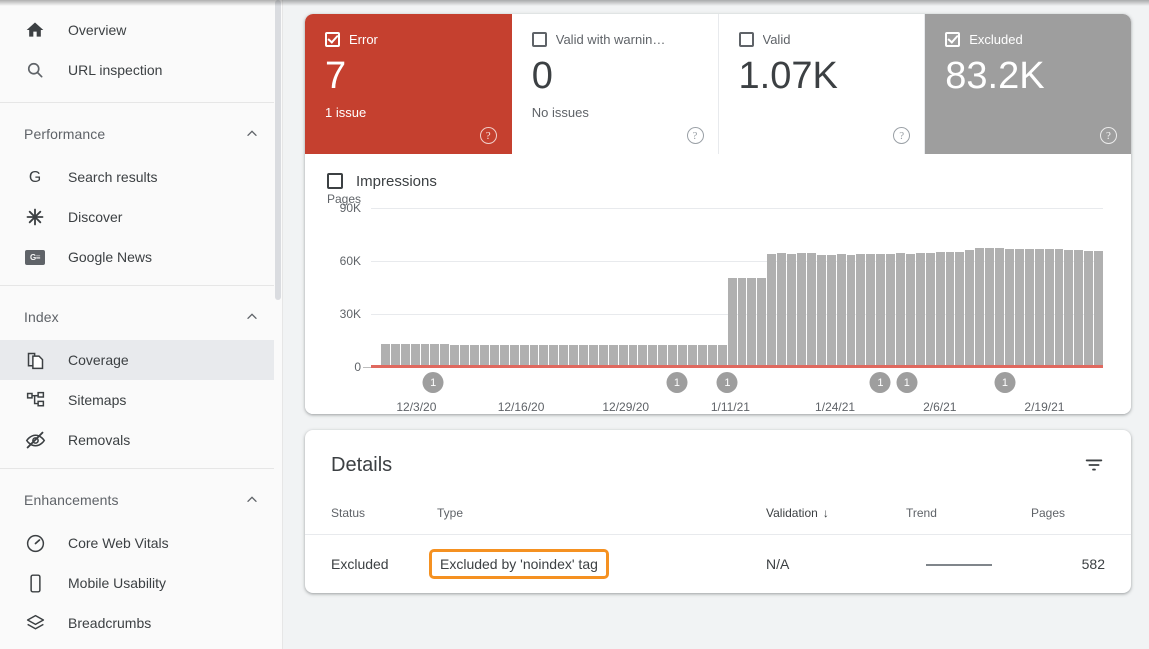 Image resolution: width=1149 pixels, height=649 pixels. Describe the element at coordinates (746, 39) in the screenshot. I see `status-card-checkbox-valid` at that location.